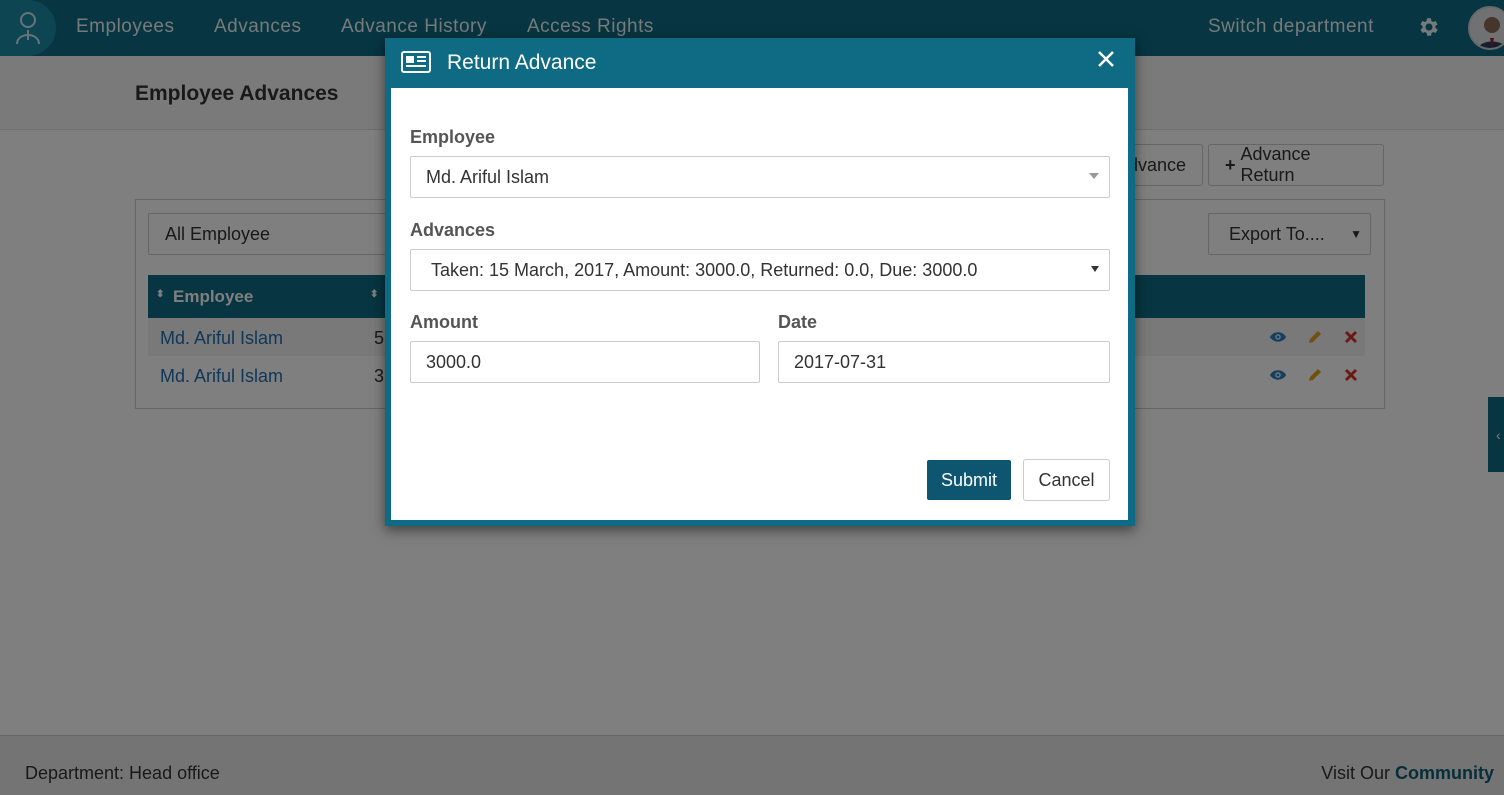 This screenshot has height=795, width=1504. I want to click on amount-label: Amount, so click(444, 322).